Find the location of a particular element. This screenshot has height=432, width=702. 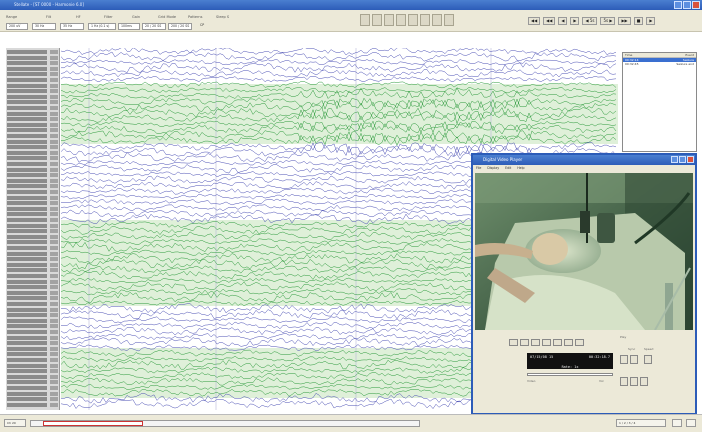

forward-icon is located at coordinates (568, 342).